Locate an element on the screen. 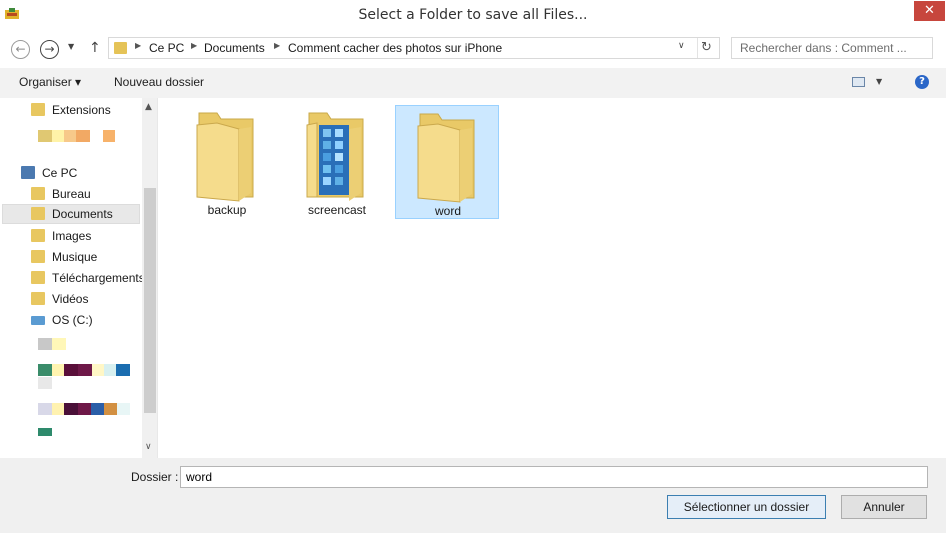 This screenshot has height=533, width=946. sidebar-item-ce-pc: Ce PC is located at coordinates (71, 173).